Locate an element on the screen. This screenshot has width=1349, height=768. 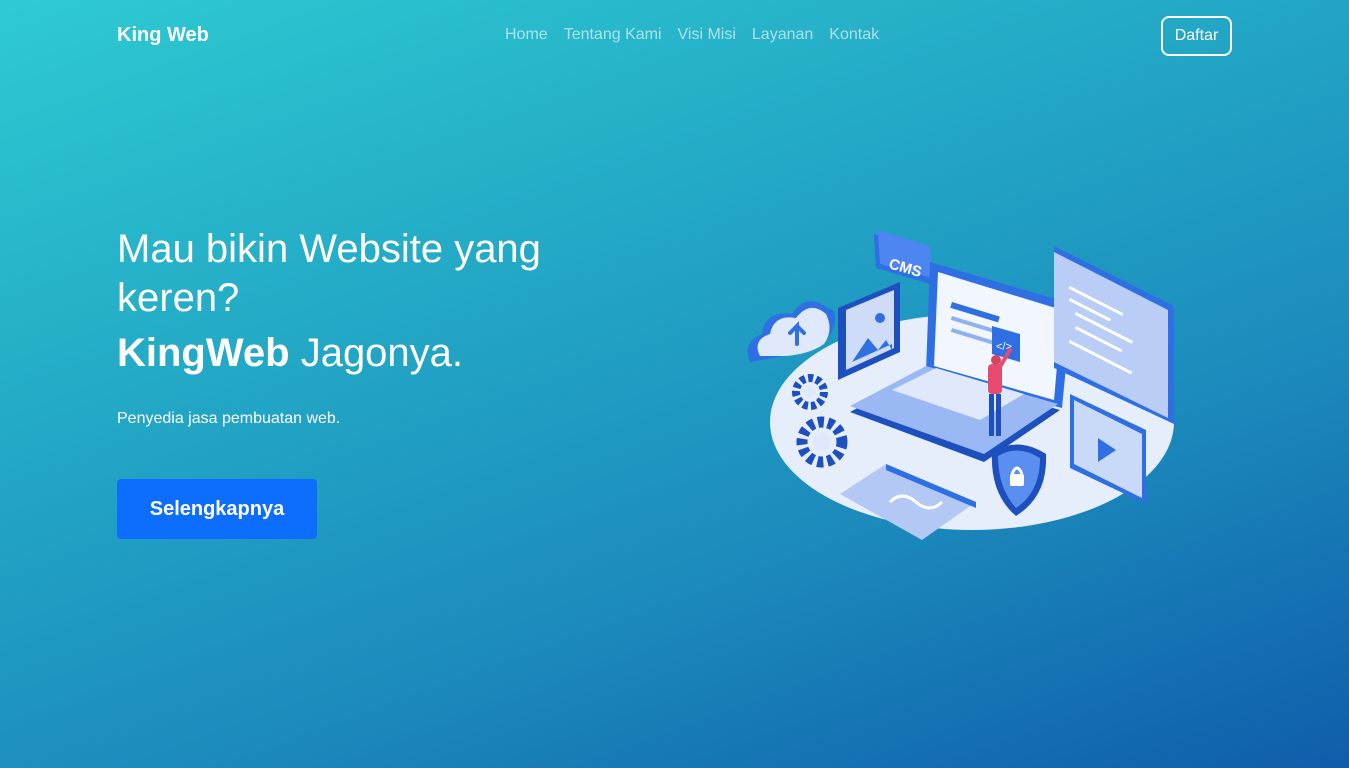
selengkapnya-button: Selengkapnya is located at coordinates (217, 509).